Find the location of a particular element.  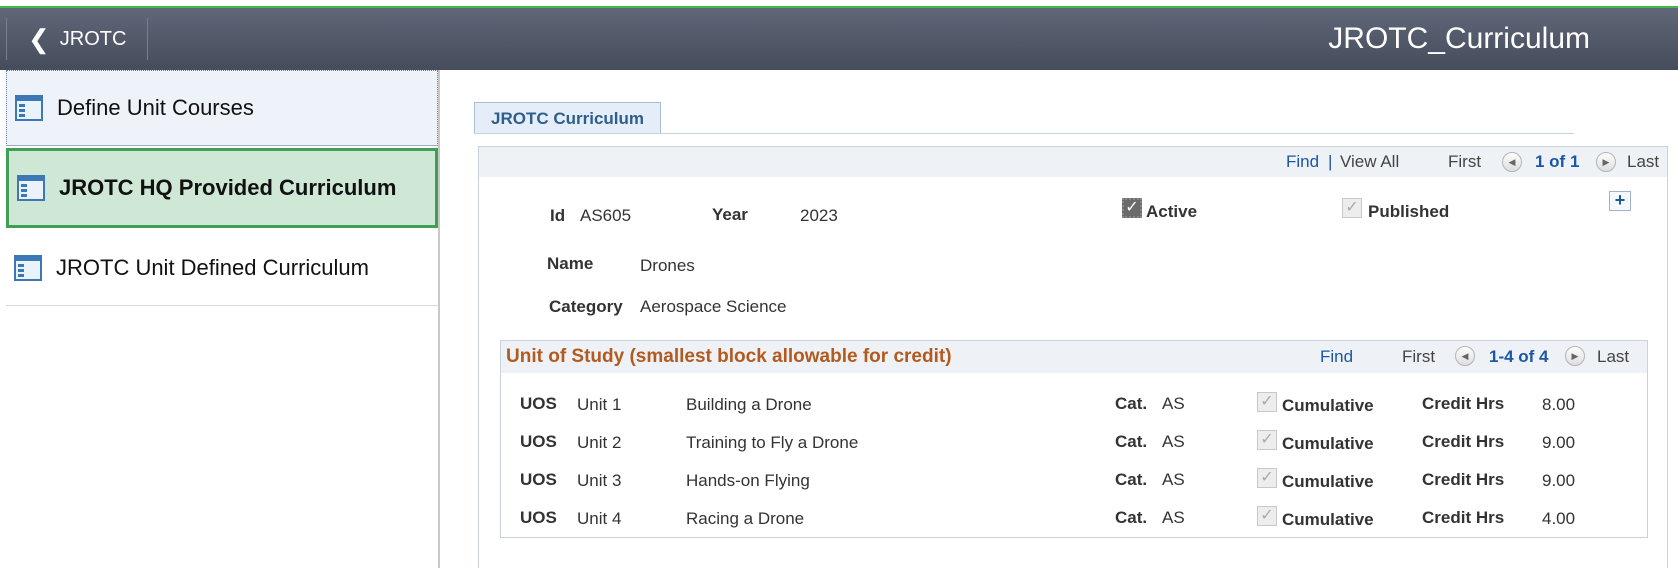

panel-nav-bar is located at coordinates (1073, 162).